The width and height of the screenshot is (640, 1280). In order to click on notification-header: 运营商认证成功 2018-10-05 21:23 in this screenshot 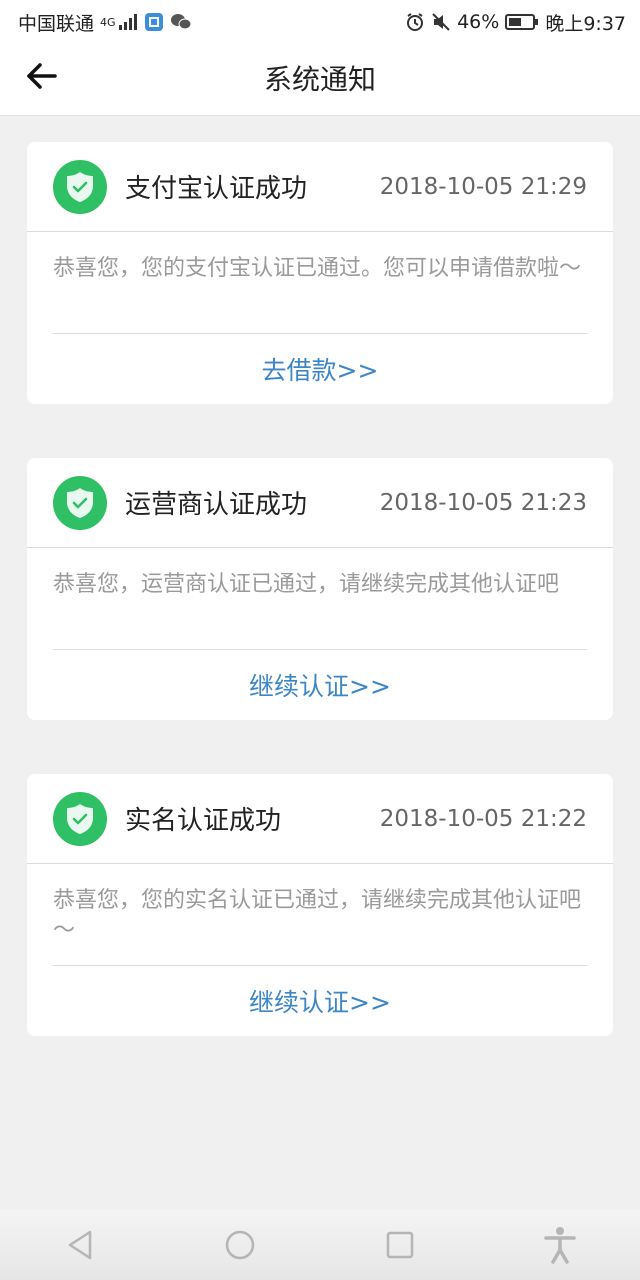, I will do `click(320, 503)`.